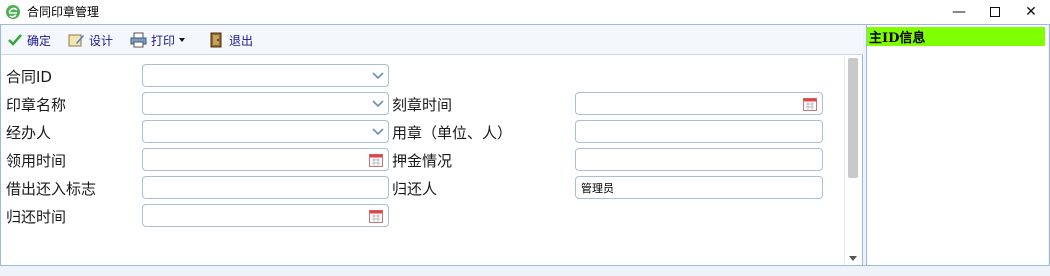 The height and width of the screenshot is (276, 1050). I want to click on seal-user-input, so click(699, 131).